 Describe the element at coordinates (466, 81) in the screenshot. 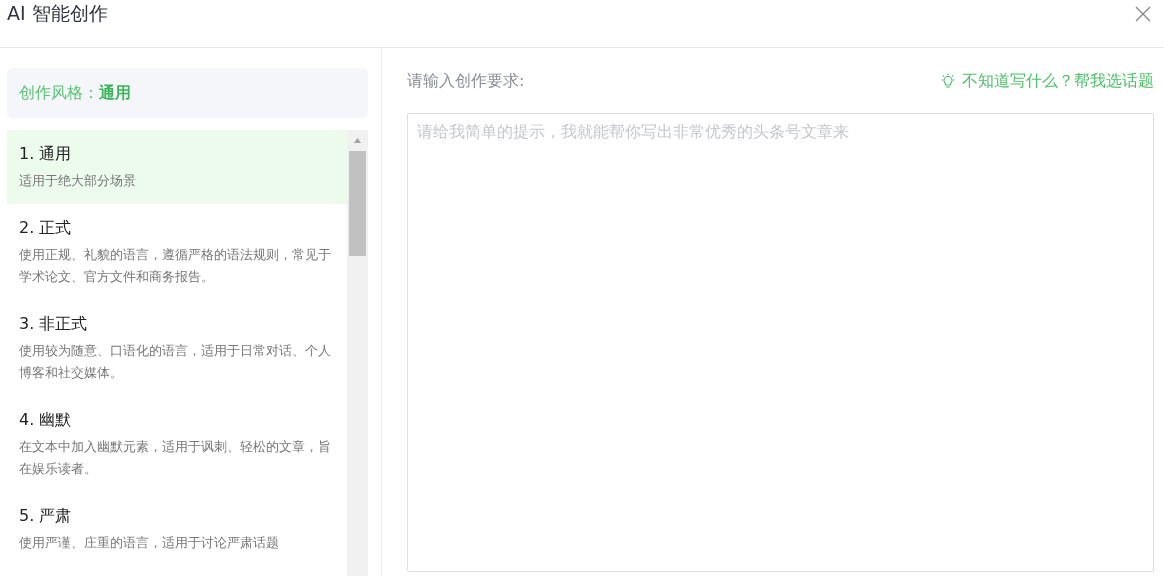

I see `prompt-label: 请输入创作要求:` at that location.